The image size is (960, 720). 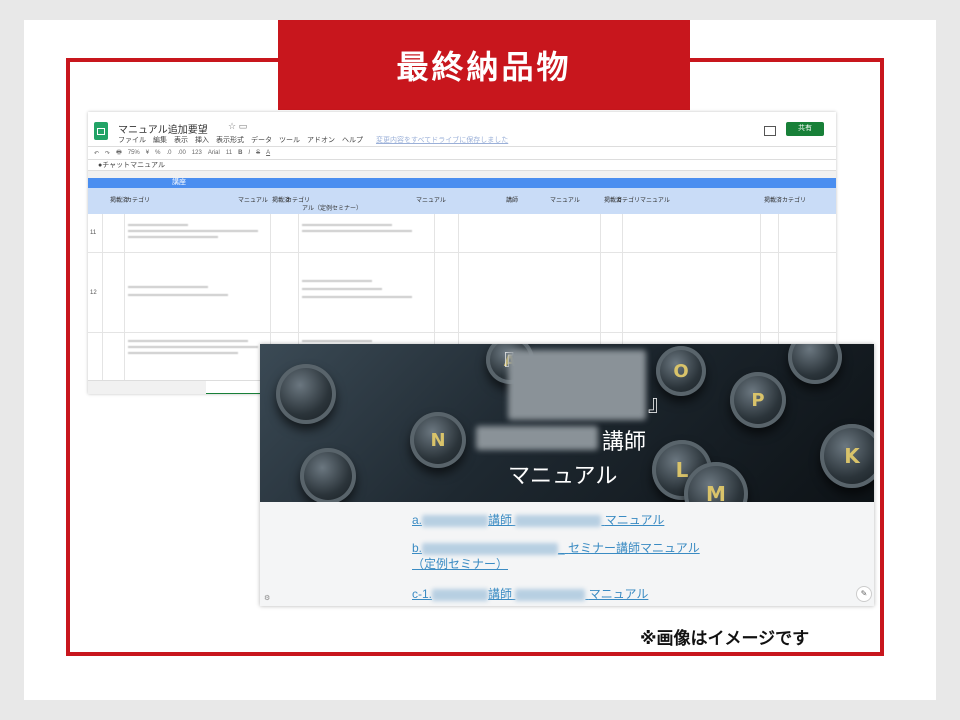 What do you see at coordinates (659, 403) in the screenshot?
I see `hero-bracket-close: 』` at bounding box center [659, 403].